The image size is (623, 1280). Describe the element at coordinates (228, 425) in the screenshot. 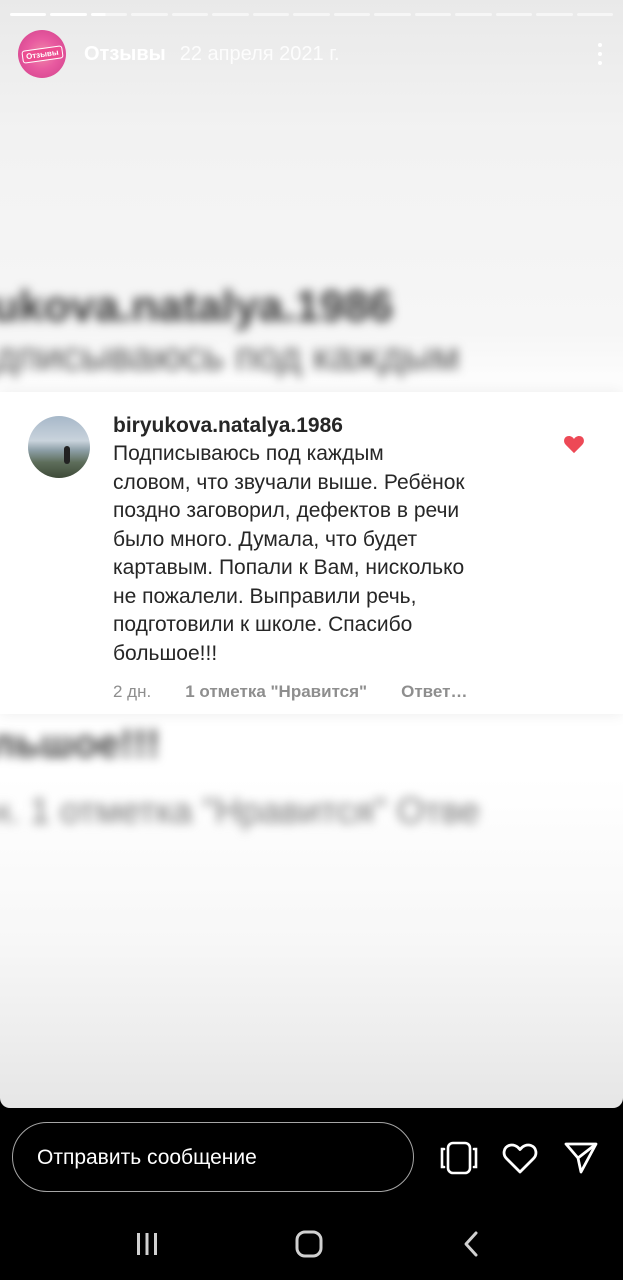

I see `comment-username: biryukova.natalya.1986` at that location.